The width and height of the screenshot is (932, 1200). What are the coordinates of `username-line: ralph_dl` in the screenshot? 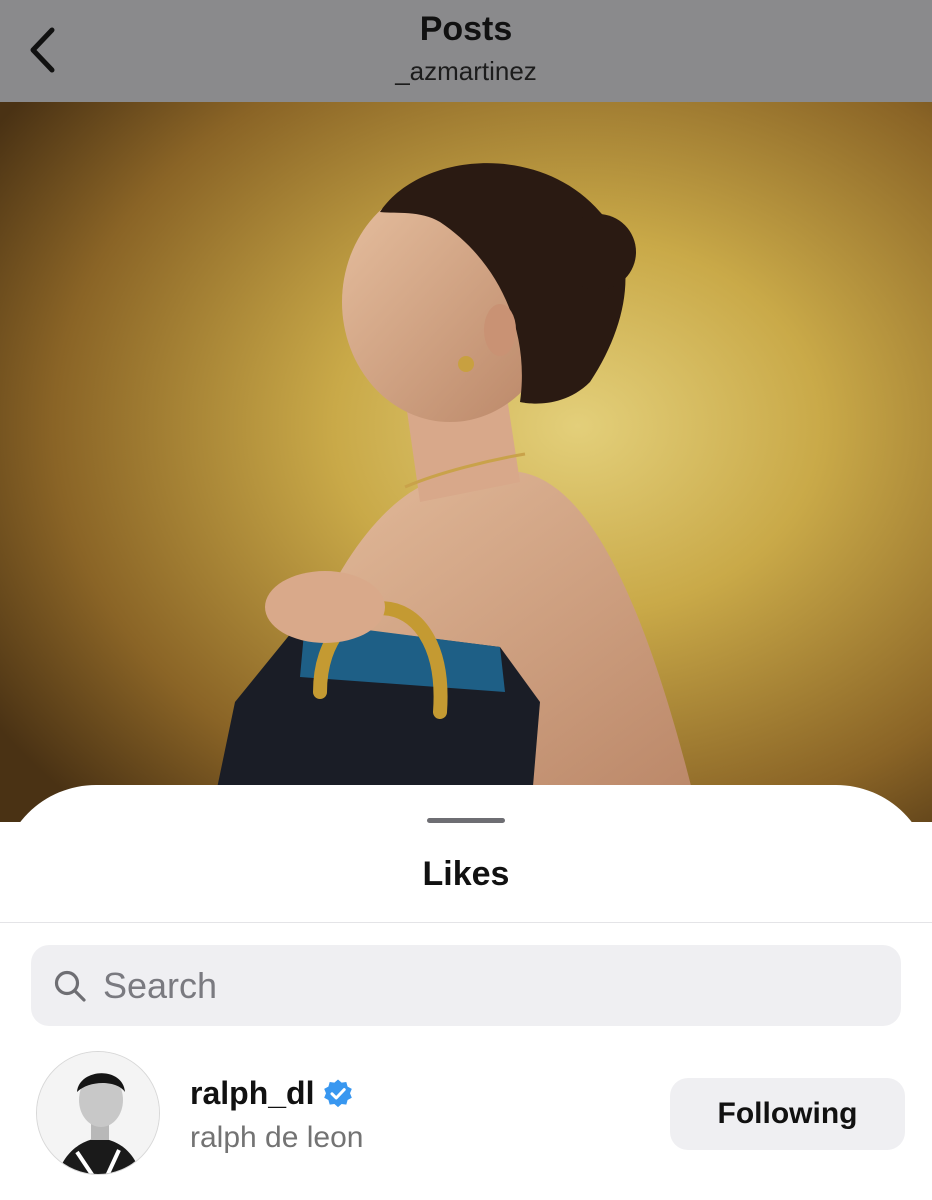 It's located at (272, 1093).